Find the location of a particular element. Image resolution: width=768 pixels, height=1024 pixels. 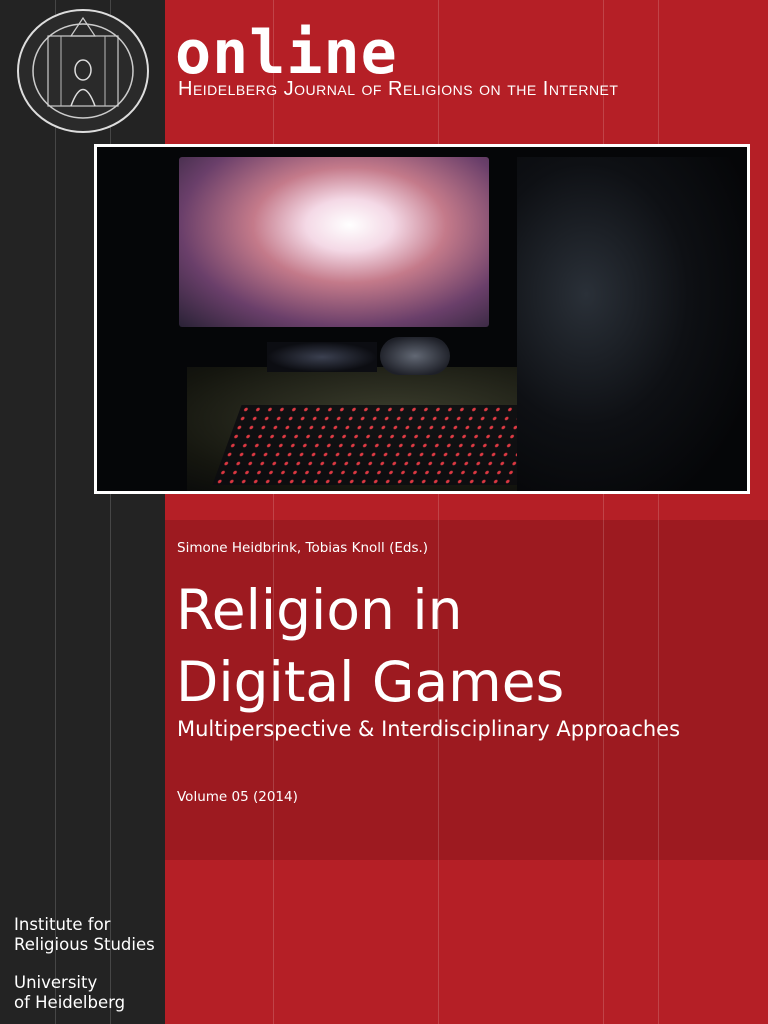

guide-line is located at coordinates (55, 512).